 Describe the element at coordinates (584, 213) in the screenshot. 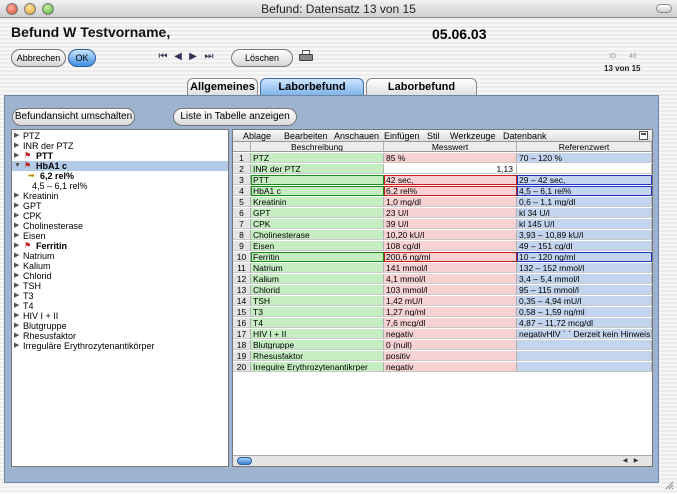

I see `reference-value-cell: kl 34 U/l` at that location.